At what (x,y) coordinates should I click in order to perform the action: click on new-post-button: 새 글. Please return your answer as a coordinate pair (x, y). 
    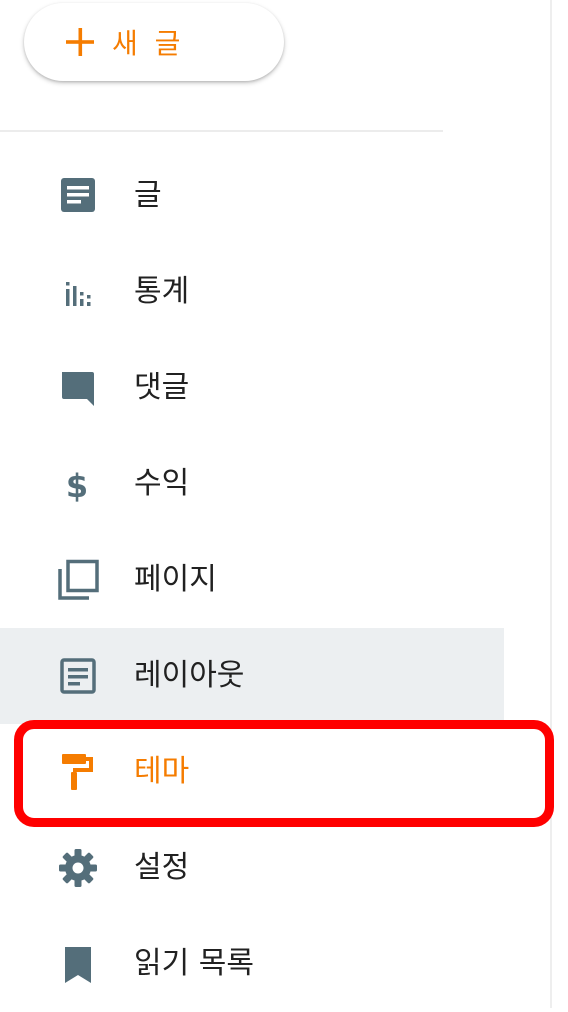
    Looking at the image, I should click on (154, 42).